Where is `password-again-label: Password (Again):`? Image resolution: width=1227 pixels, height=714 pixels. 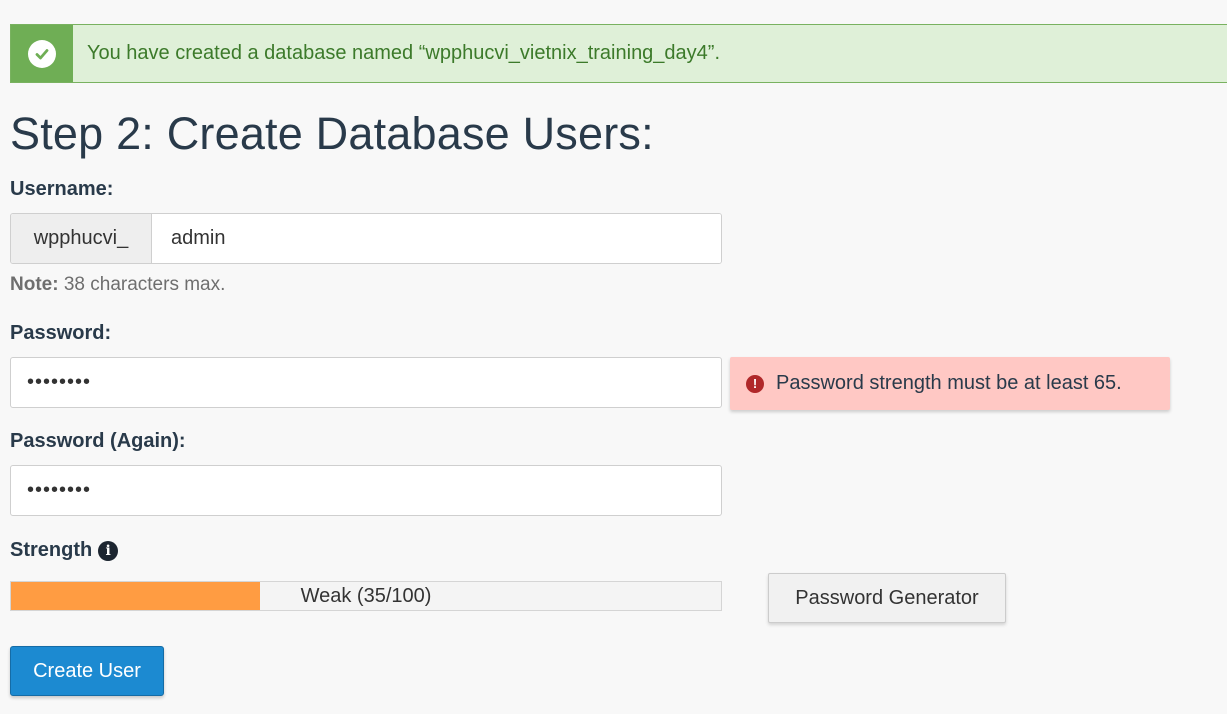
password-again-label: Password (Again): is located at coordinates (98, 441).